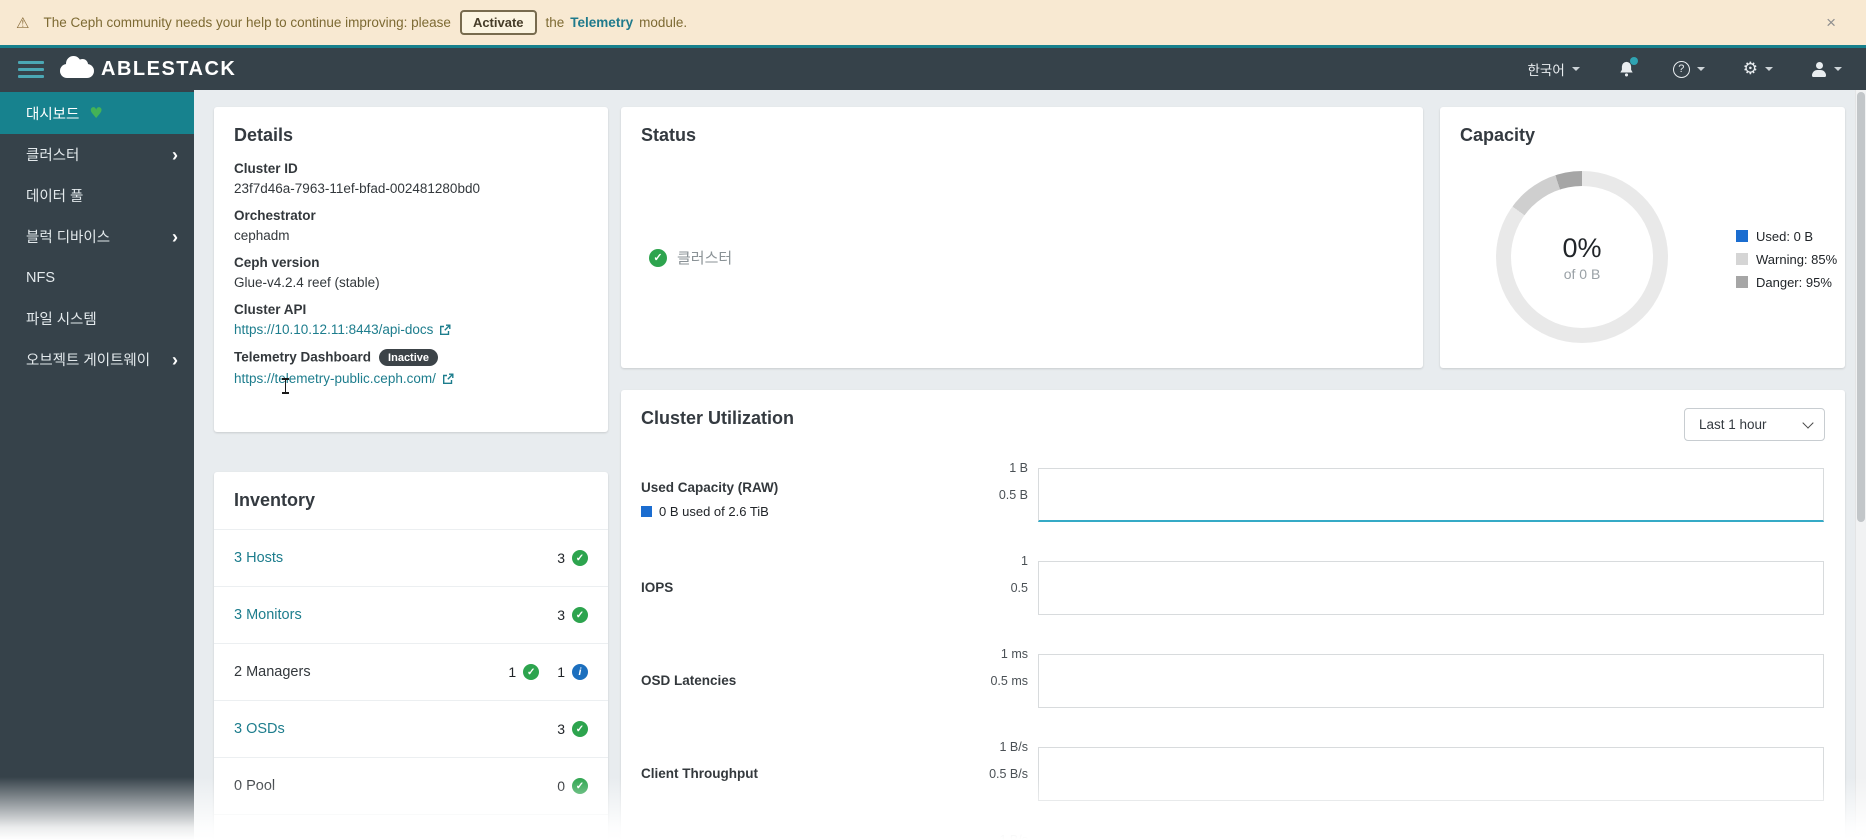 The image size is (1866, 840). Describe the element at coordinates (1546, 70) in the screenshot. I see `language-label: 한국어` at that location.